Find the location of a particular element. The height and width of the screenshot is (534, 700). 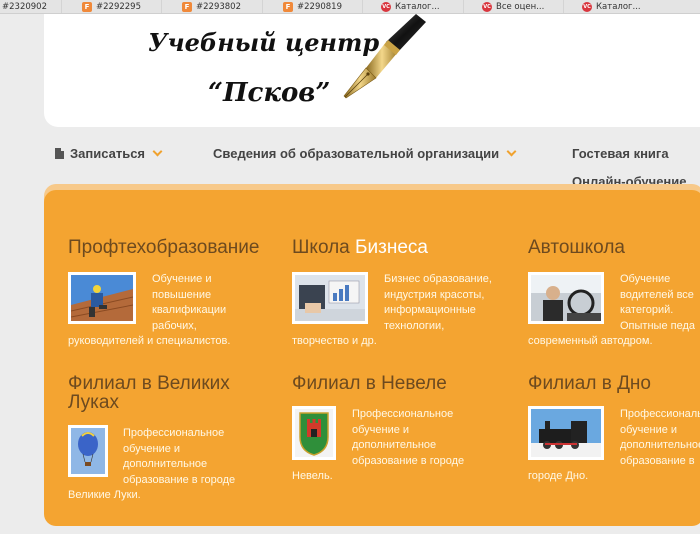

desc-line: образование в is located at coordinates (657, 460).